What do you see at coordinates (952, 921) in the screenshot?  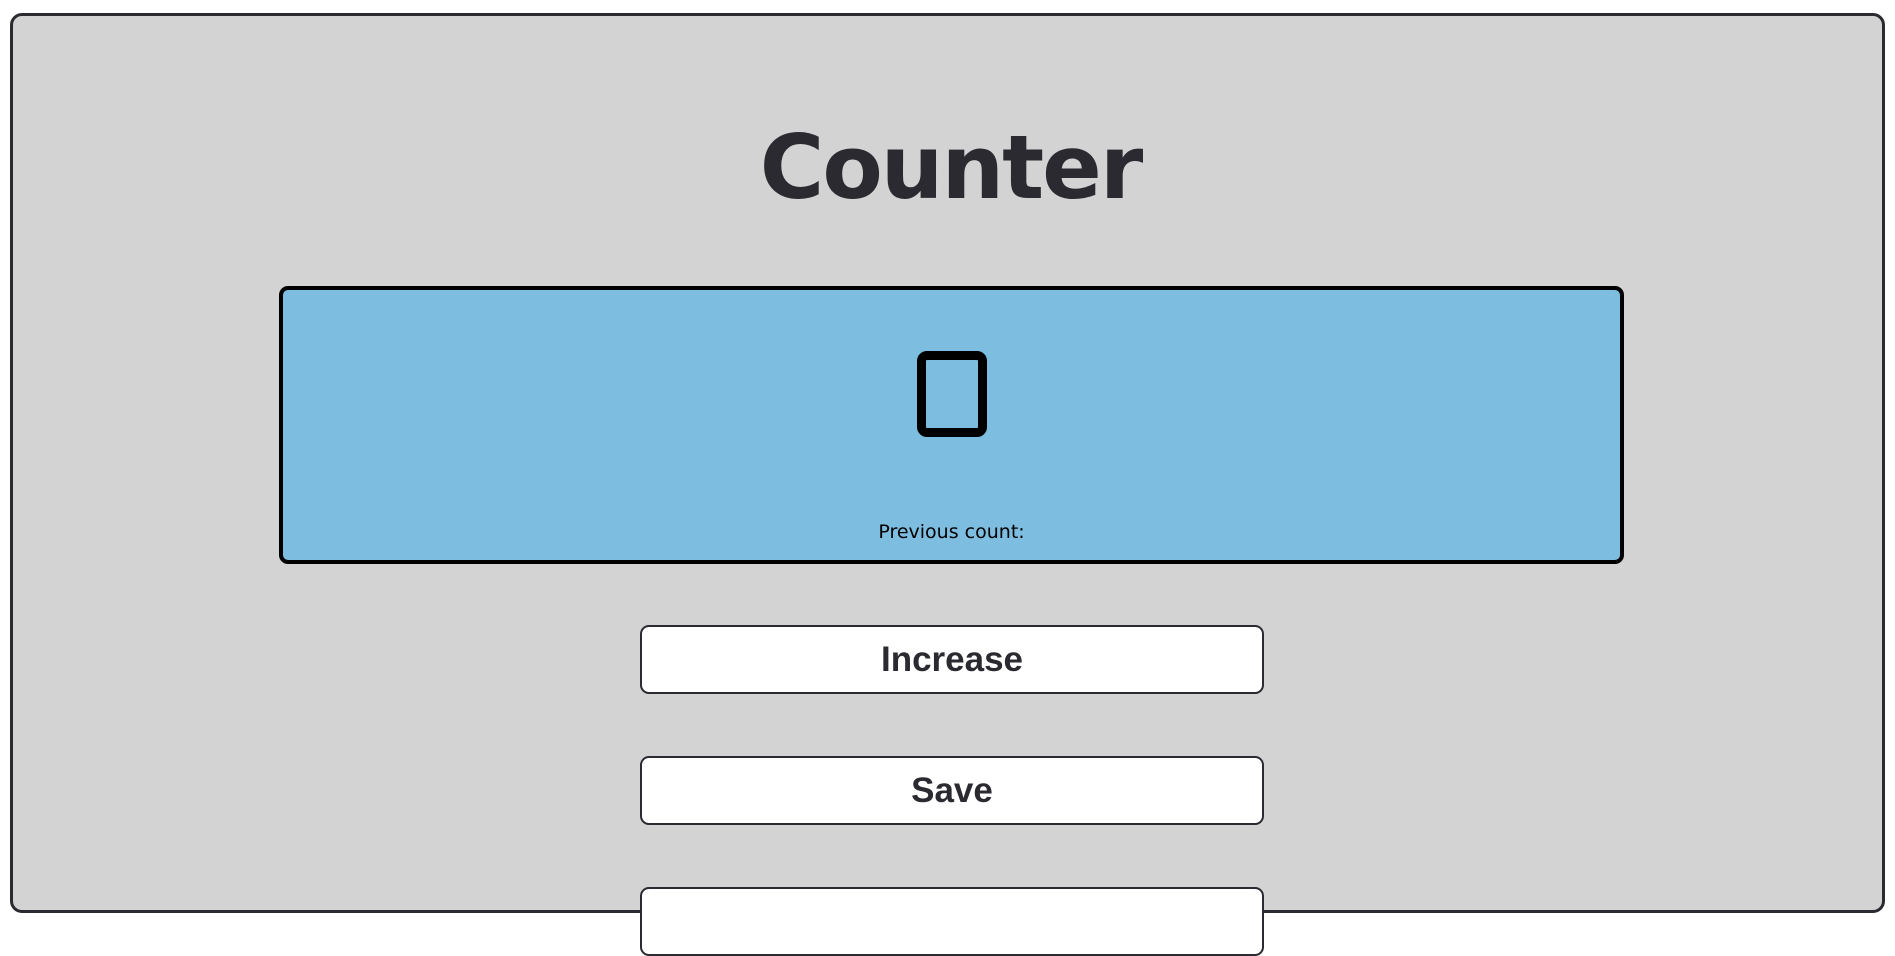 I see `partially-visible-button` at bounding box center [952, 921].